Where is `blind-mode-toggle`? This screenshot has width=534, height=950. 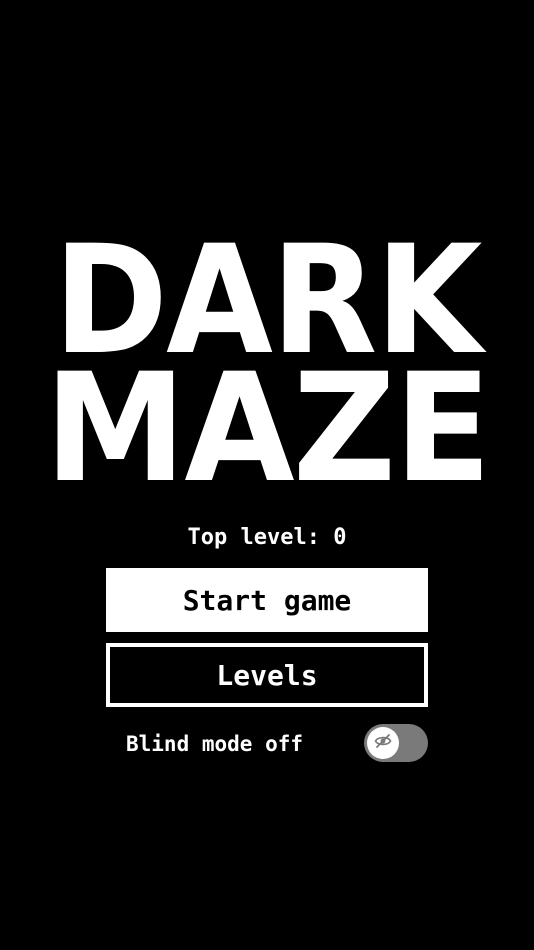
blind-mode-toggle is located at coordinates (396, 743).